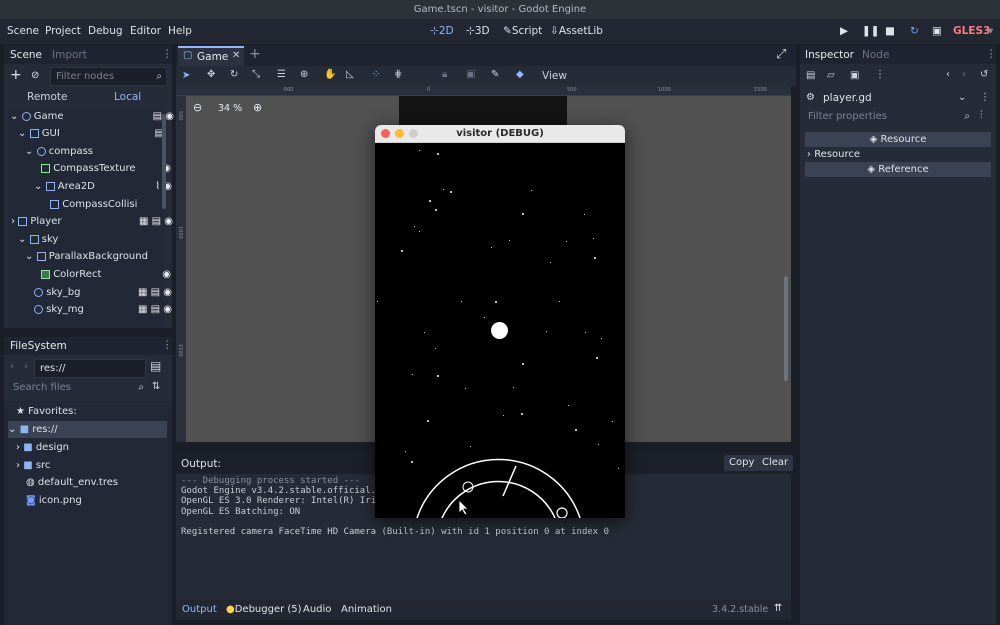 This screenshot has width=1000, height=625. What do you see at coordinates (155, 366) in the screenshot?
I see `split-mode-icon: ▤` at bounding box center [155, 366].